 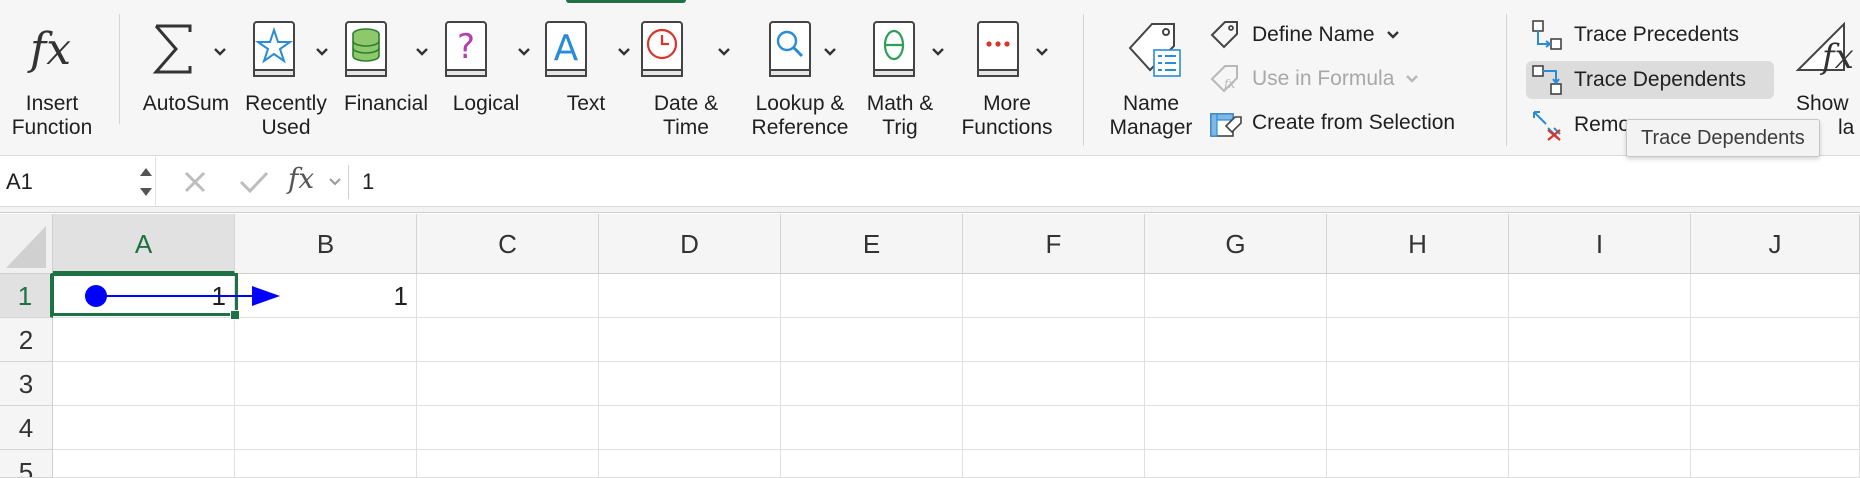 What do you see at coordinates (486, 83) in the screenshot?
I see `logical-button: ? Logical` at bounding box center [486, 83].